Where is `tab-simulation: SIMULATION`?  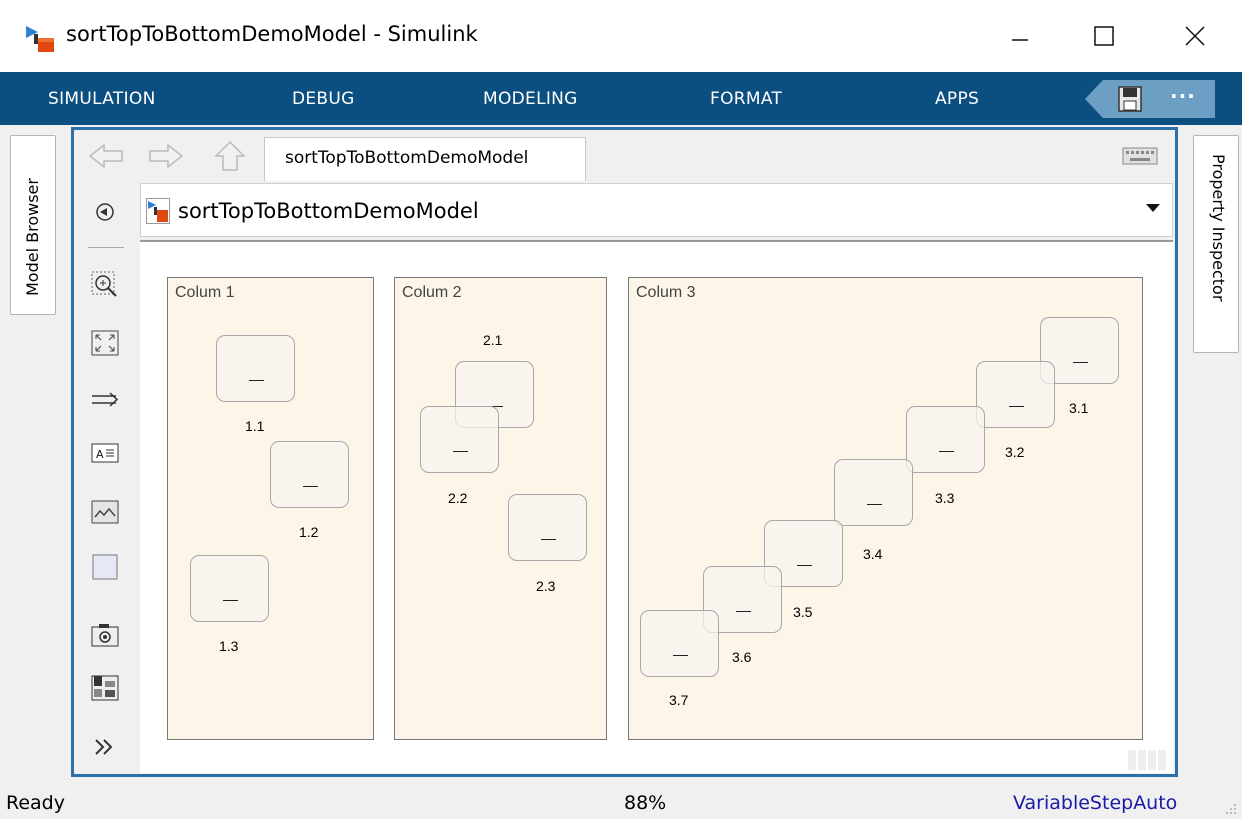
tab-simulation: SIMULATION is located at coordinates (102, 99).